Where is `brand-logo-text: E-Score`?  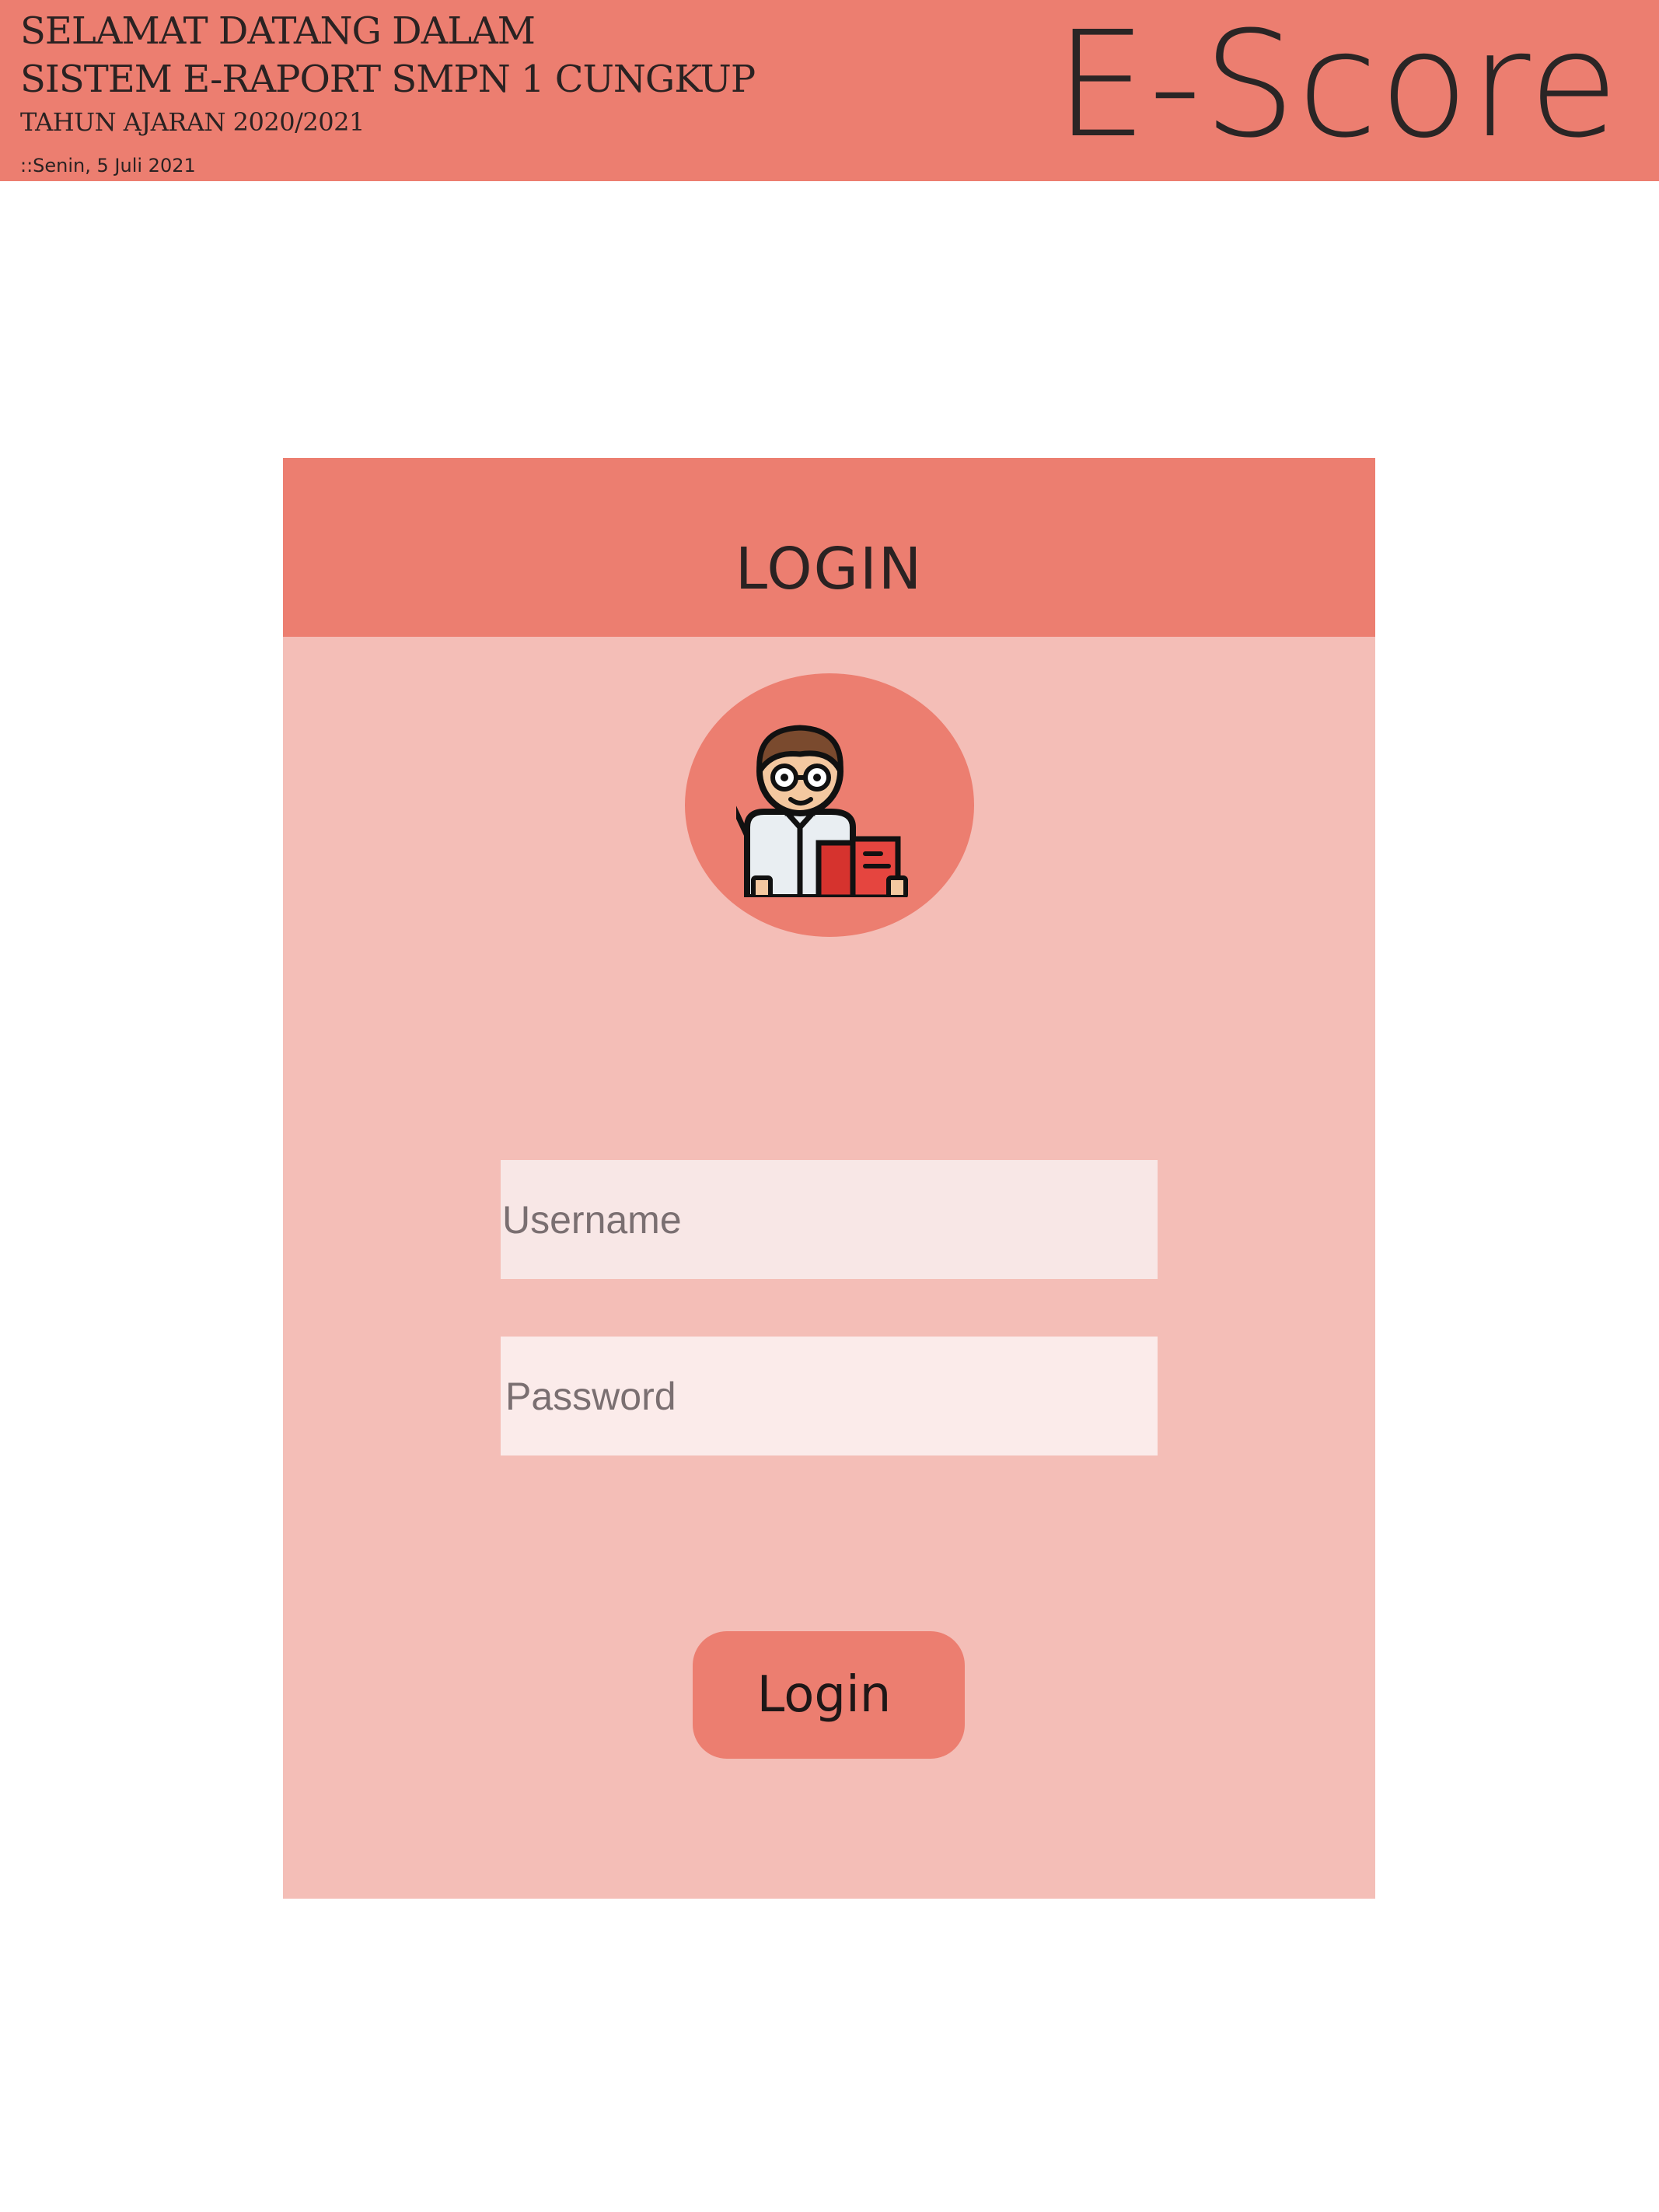
brand-logo-text: E-Score is located at coordinates (1337, 85).